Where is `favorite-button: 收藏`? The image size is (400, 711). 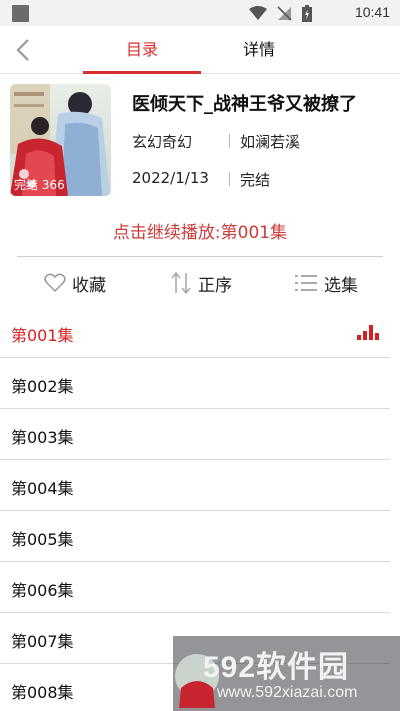 favorite-button: 收藏 is located at coordinates (75, 283).